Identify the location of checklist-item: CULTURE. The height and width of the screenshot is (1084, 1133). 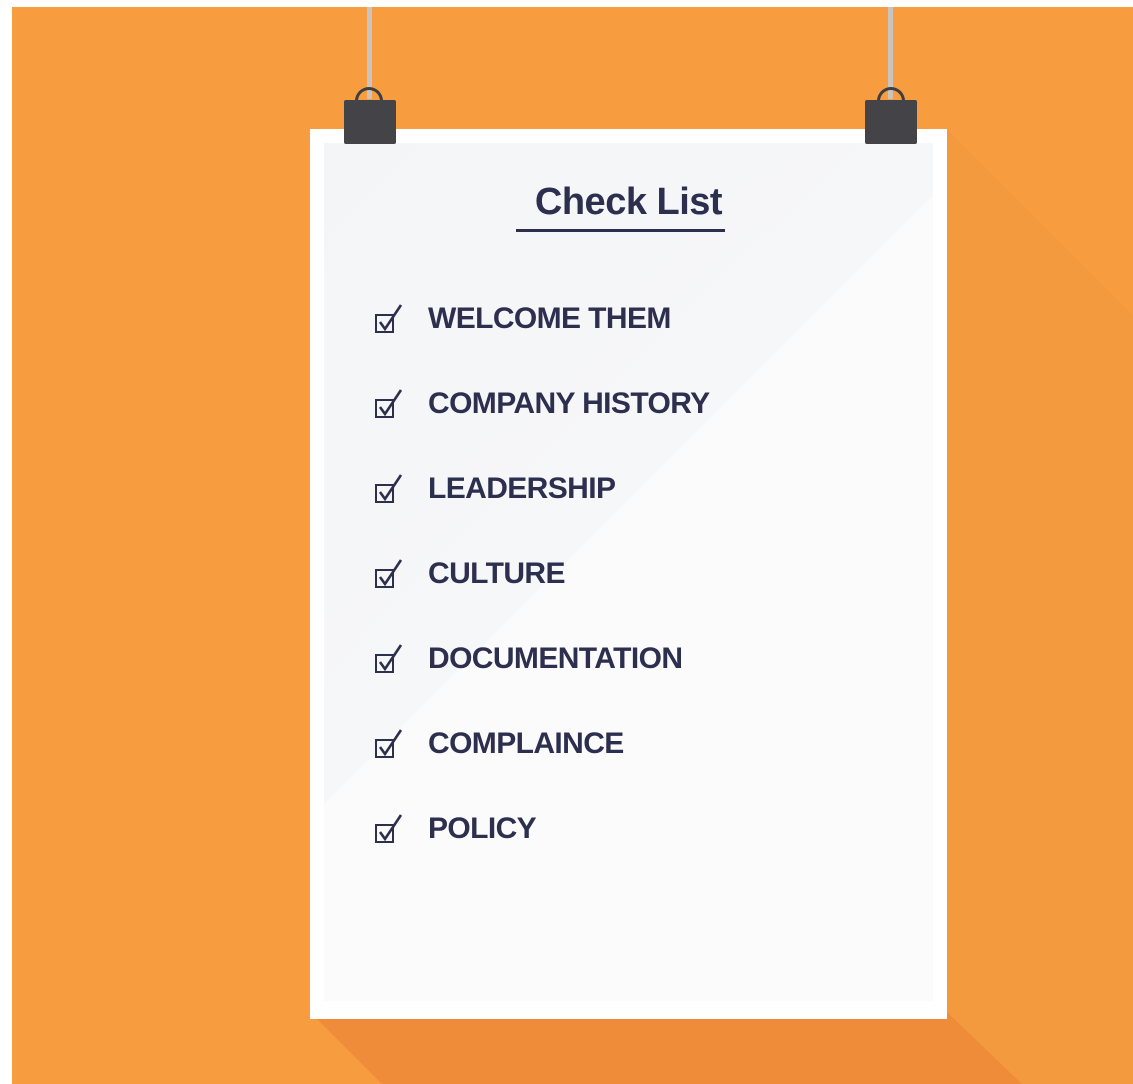
(634, 596).